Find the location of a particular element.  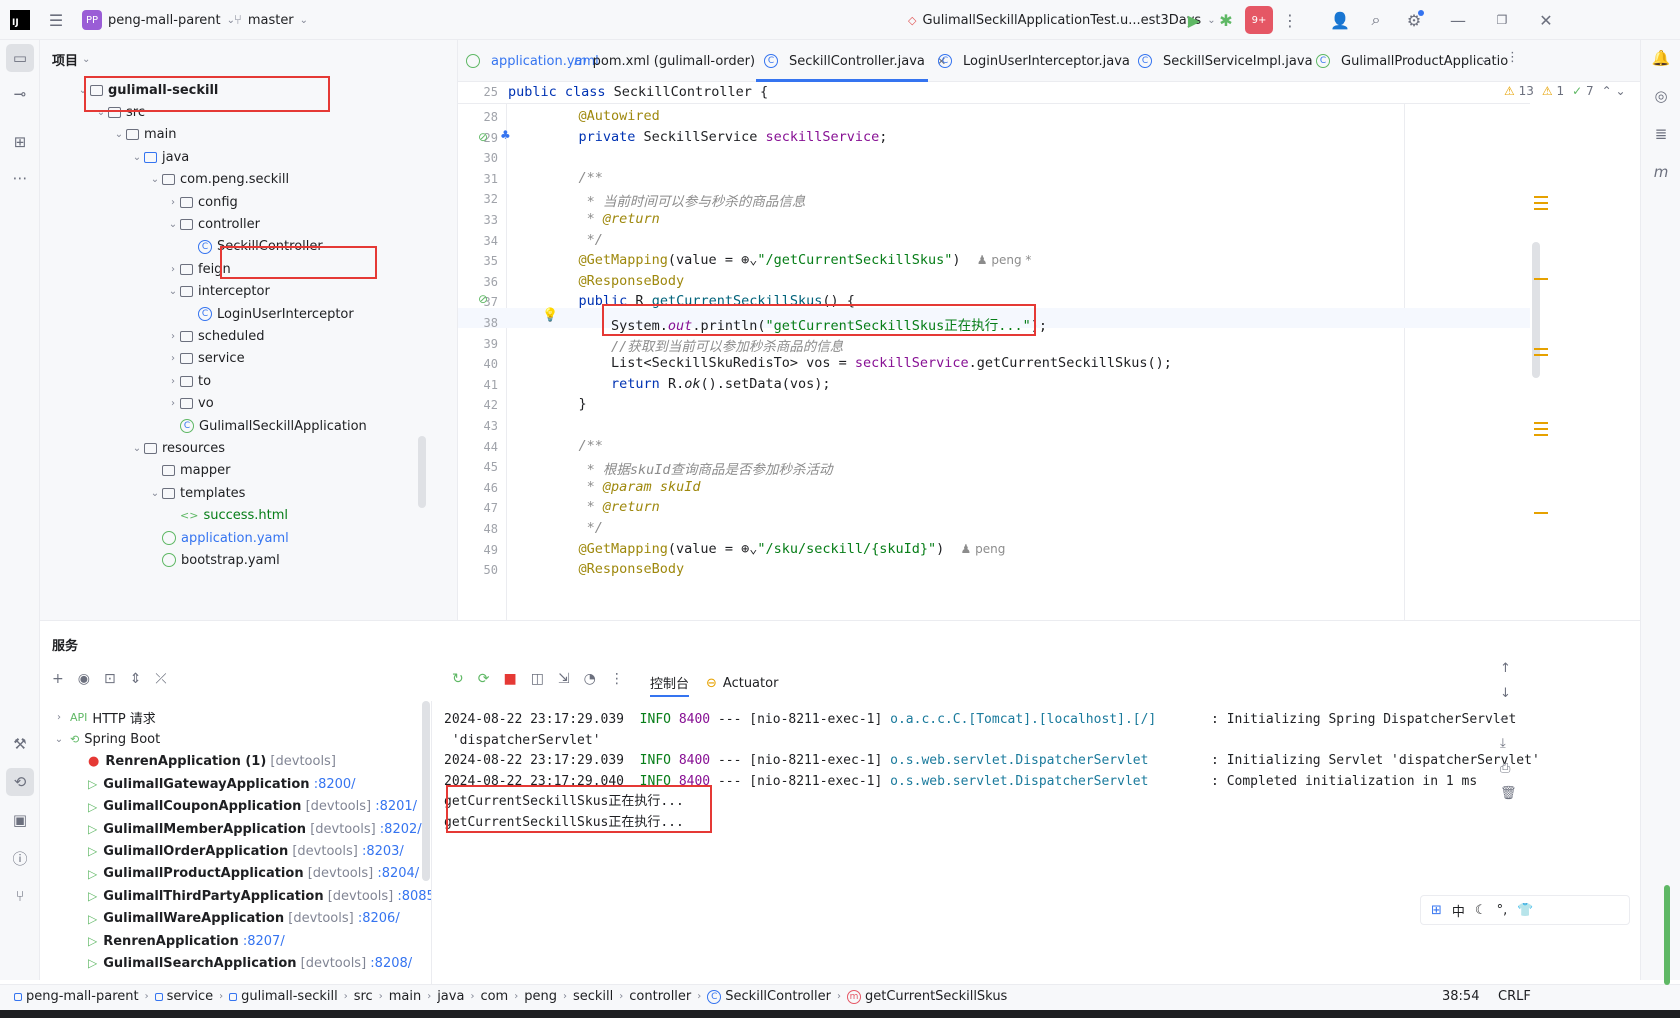

breadcrumb-item: service is located at coordinates (183, 996).